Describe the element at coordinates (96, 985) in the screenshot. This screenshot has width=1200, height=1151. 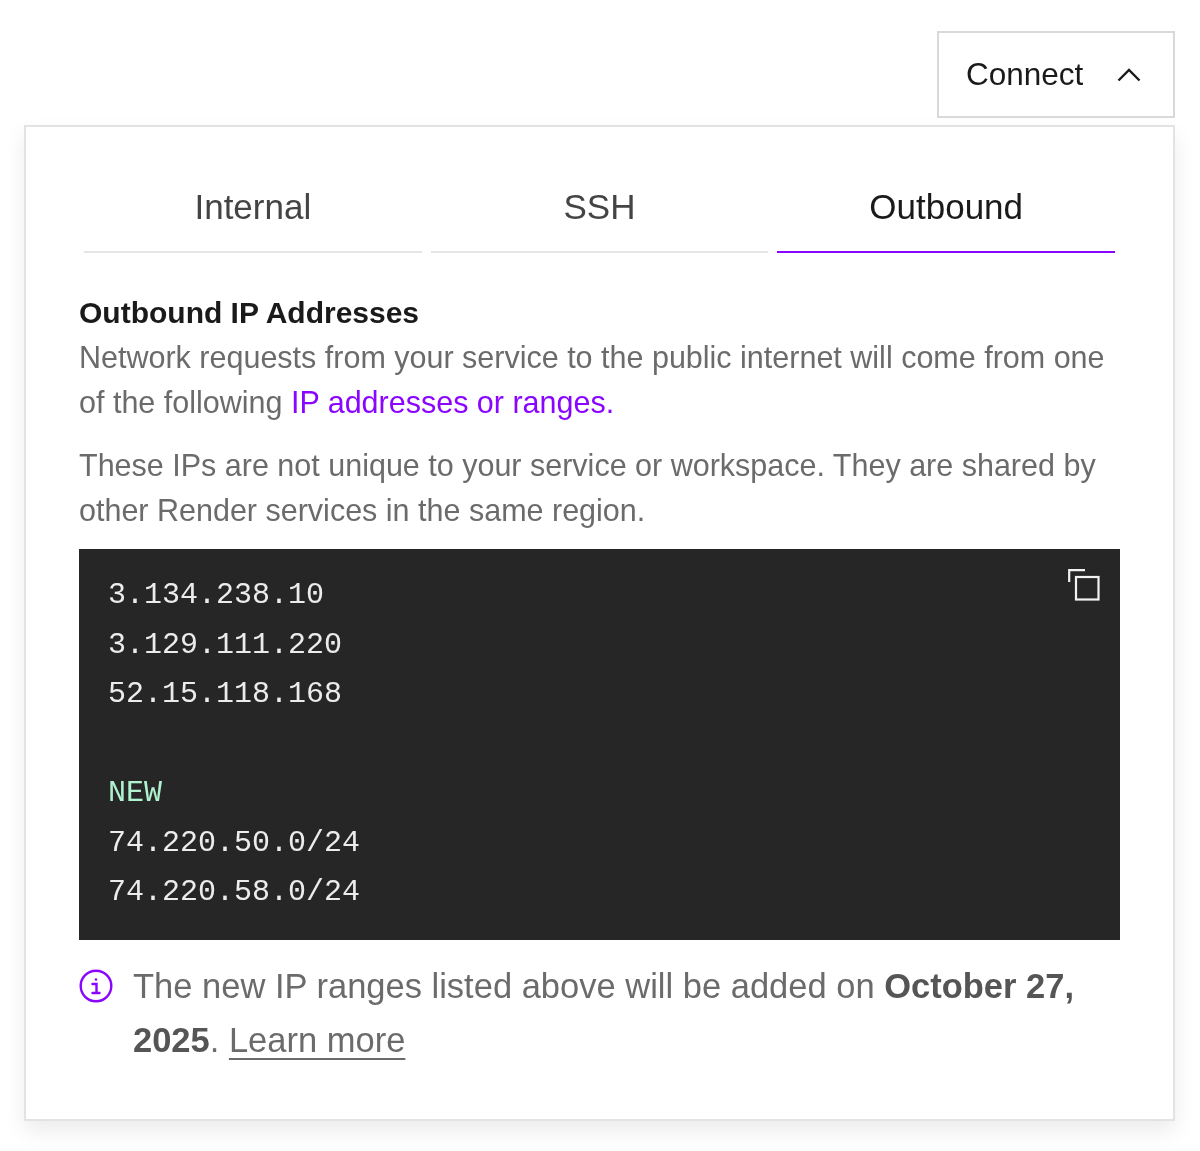
I see `info-icon` at that location.